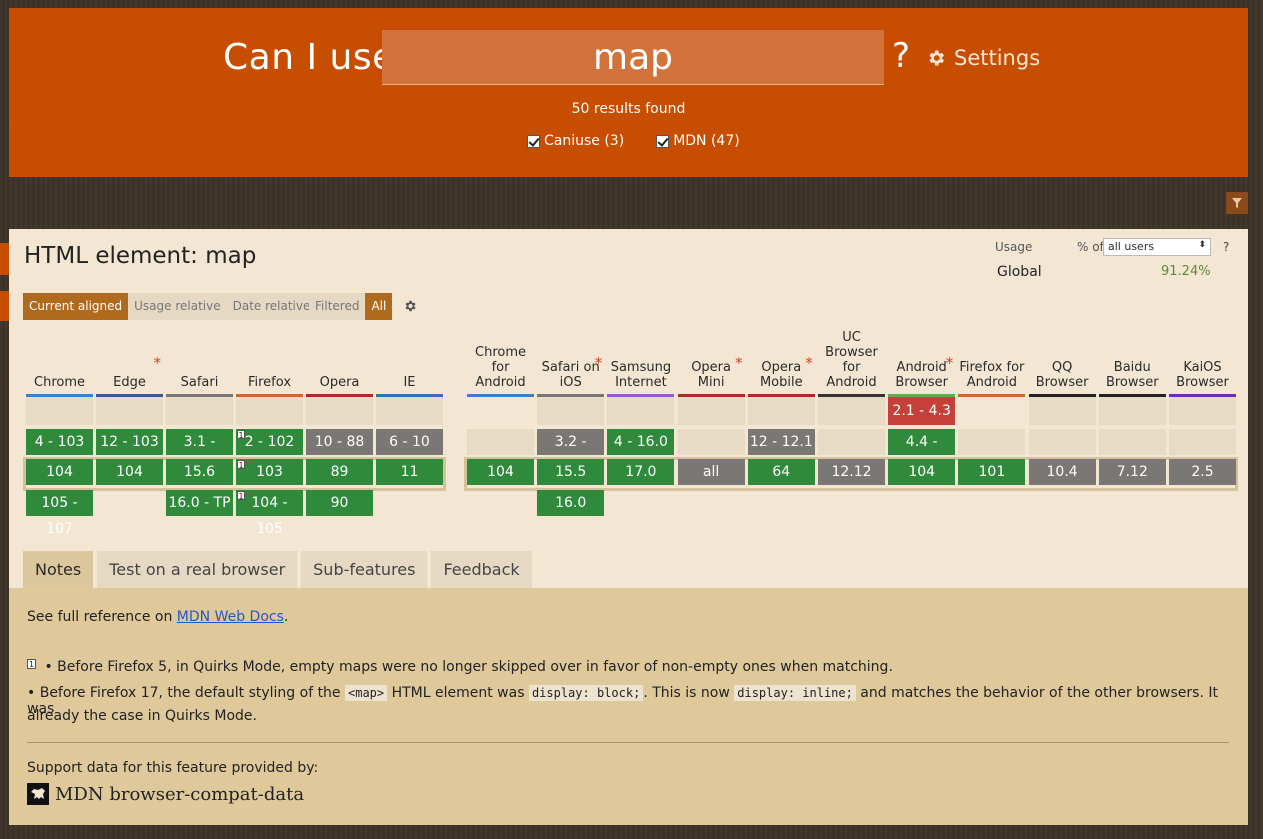 This screenshot has height=839, width=1263. I want to click on support-cell: 103 1, so click(269, 472).